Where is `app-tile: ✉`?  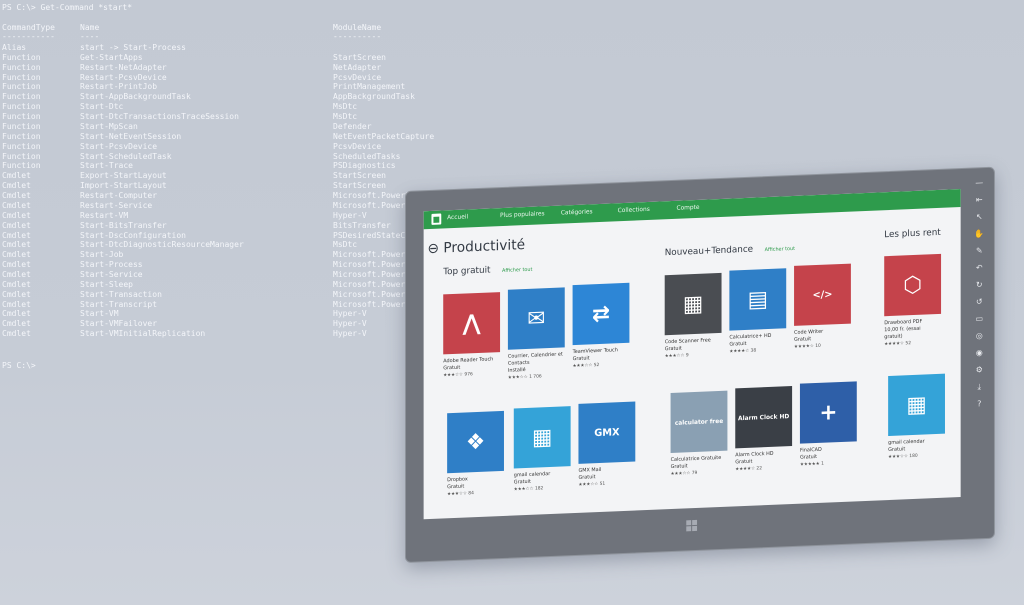 app-tile: ✉ is located at coordinates (536, 318).